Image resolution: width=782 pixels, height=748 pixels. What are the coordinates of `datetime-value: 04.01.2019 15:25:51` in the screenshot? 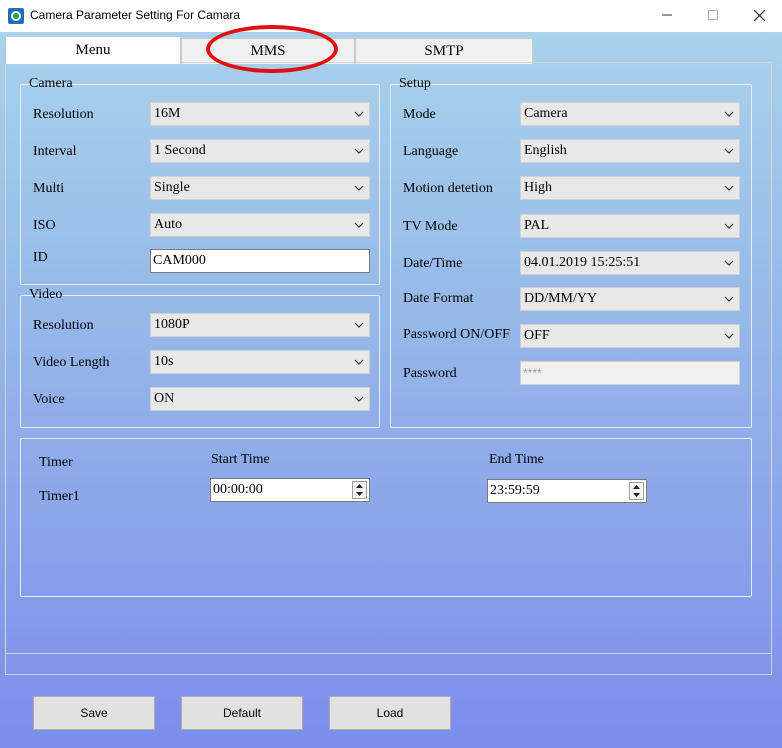 It's located at (582, 262).